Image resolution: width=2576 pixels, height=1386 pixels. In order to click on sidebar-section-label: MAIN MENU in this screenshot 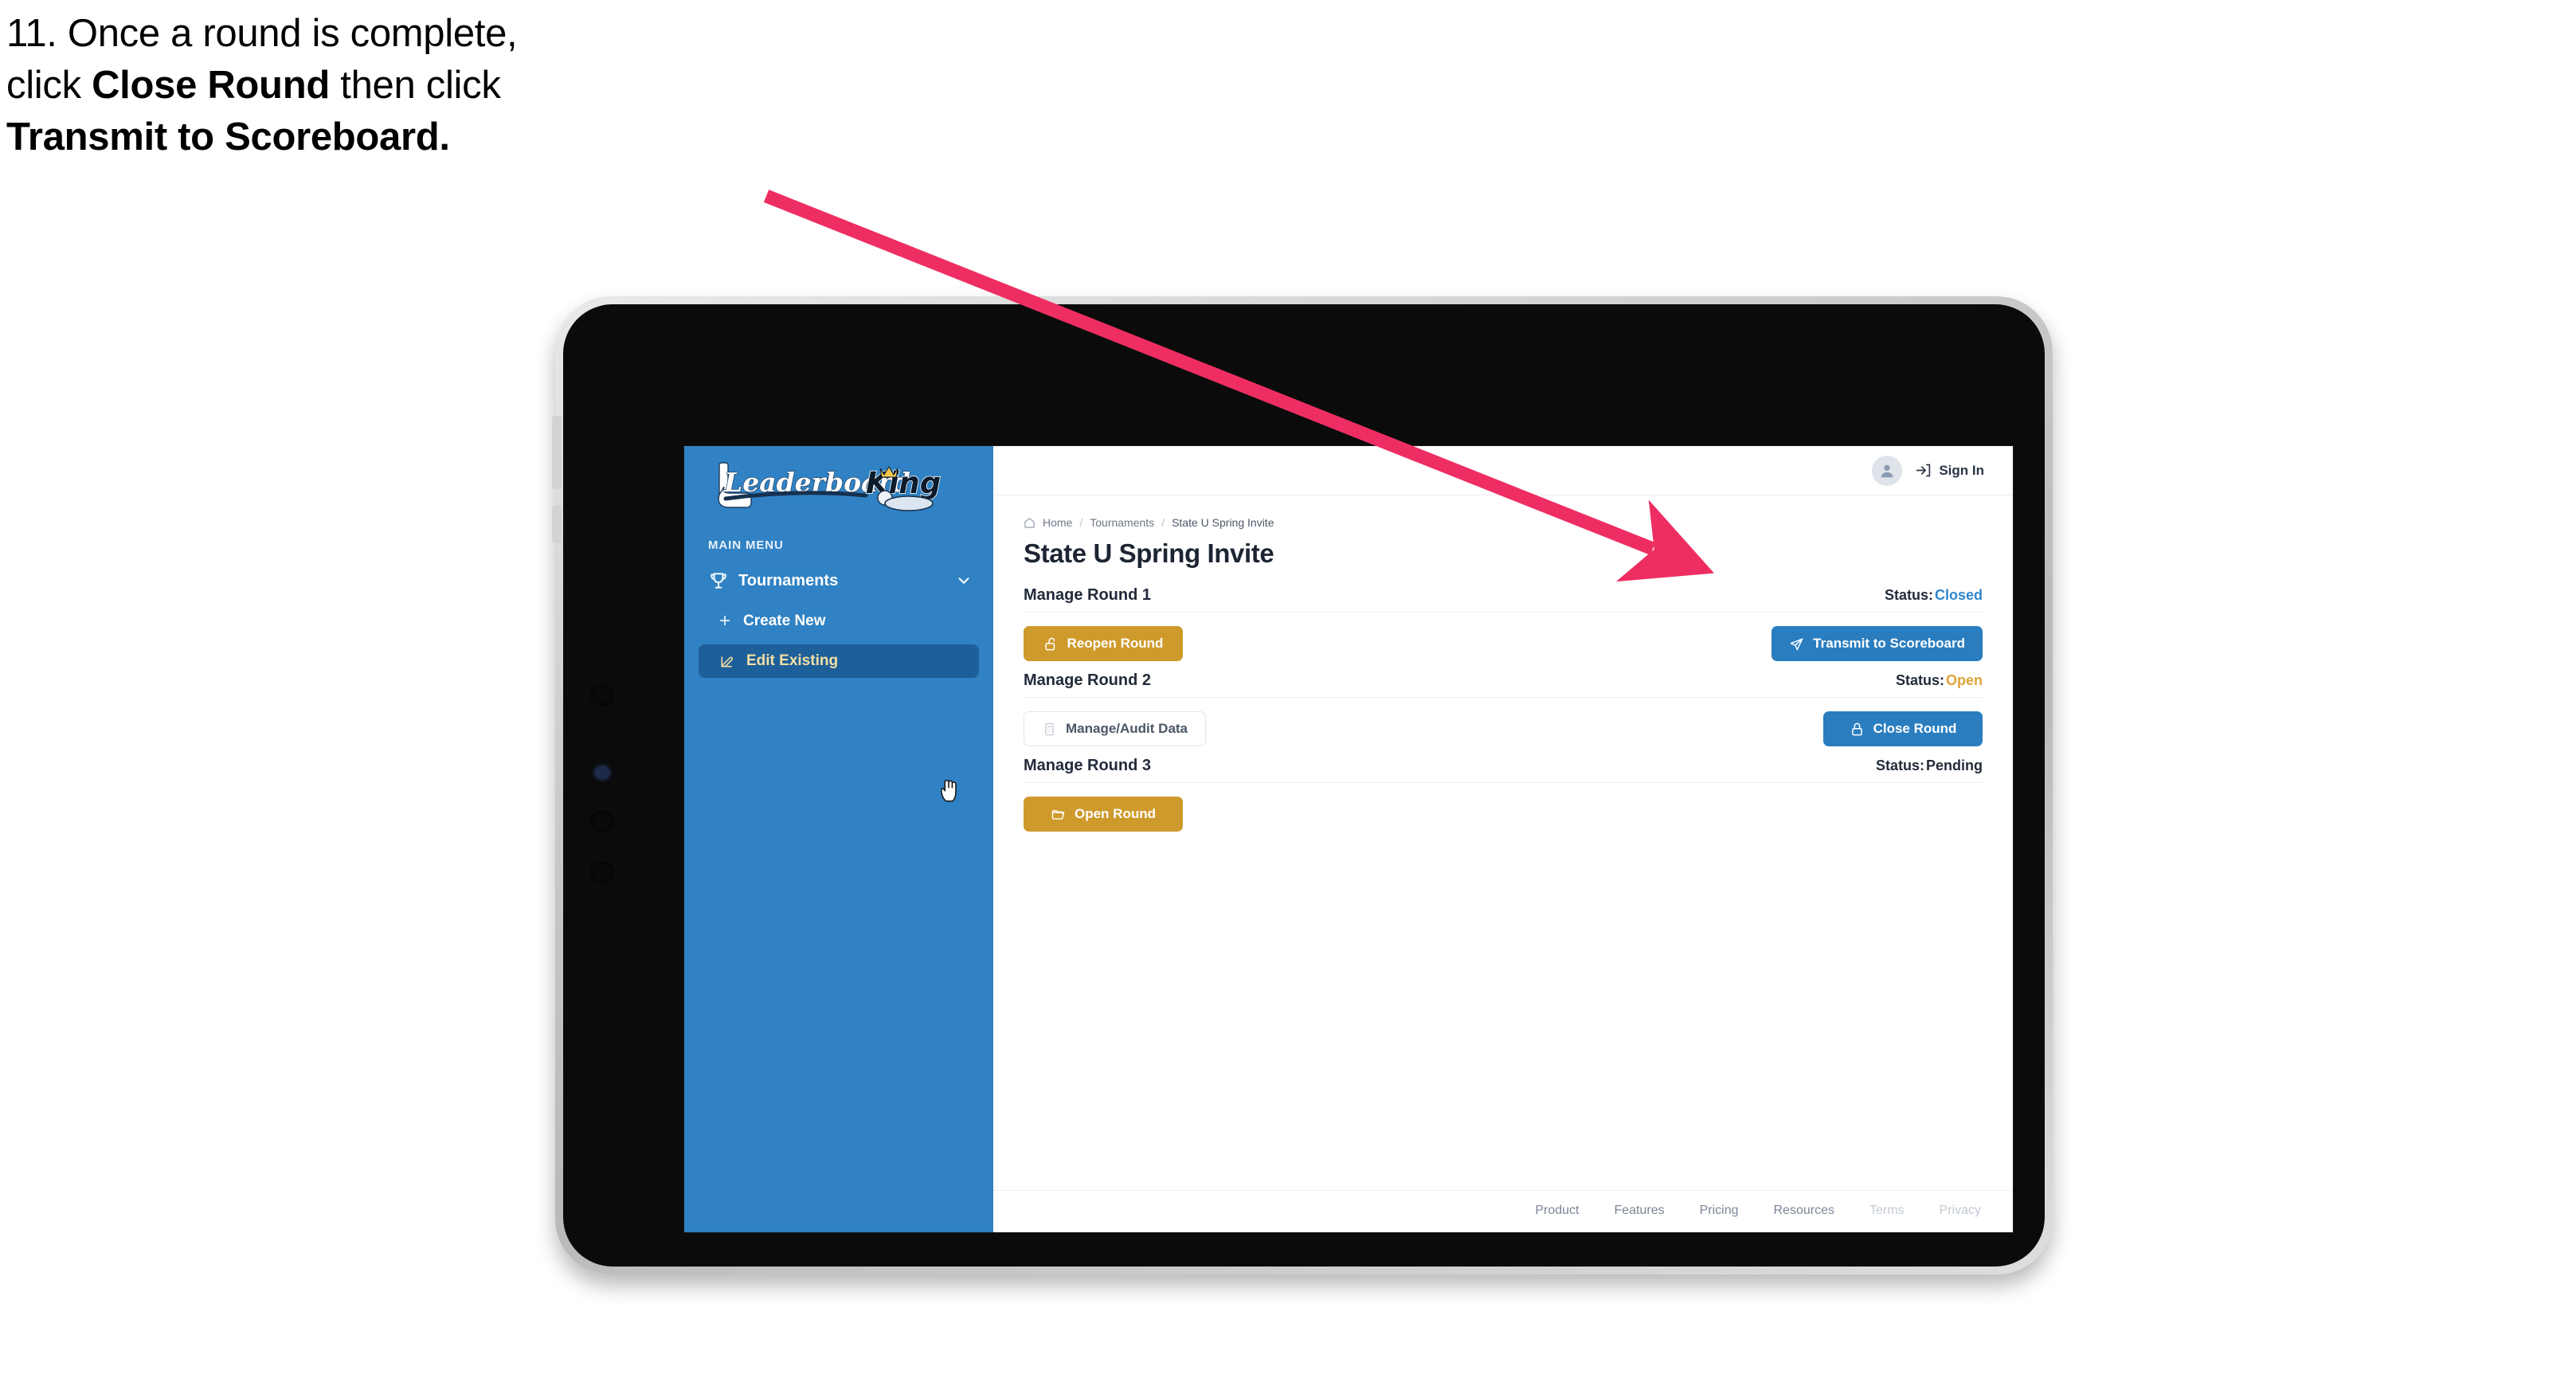, I will do `click(746, 545)`.